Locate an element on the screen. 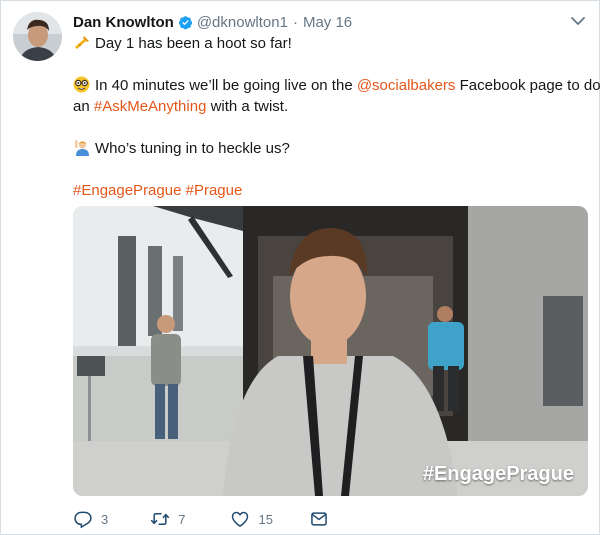 This screenshot has width=600, height=535. video-overlay-hashtag: #EngagePrague is located at coordinates (498, 474).